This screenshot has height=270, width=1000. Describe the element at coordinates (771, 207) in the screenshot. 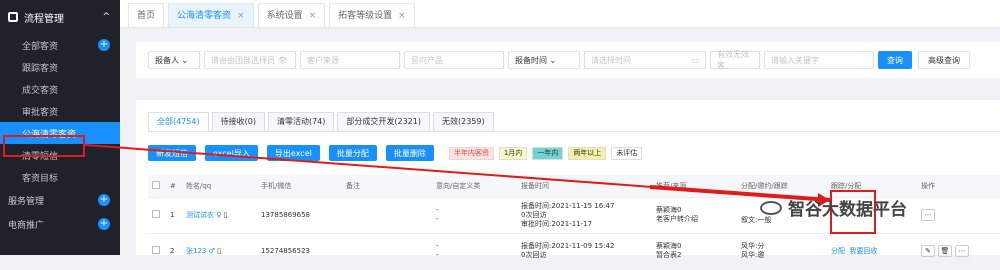

I see `wechat-icon` at that location.